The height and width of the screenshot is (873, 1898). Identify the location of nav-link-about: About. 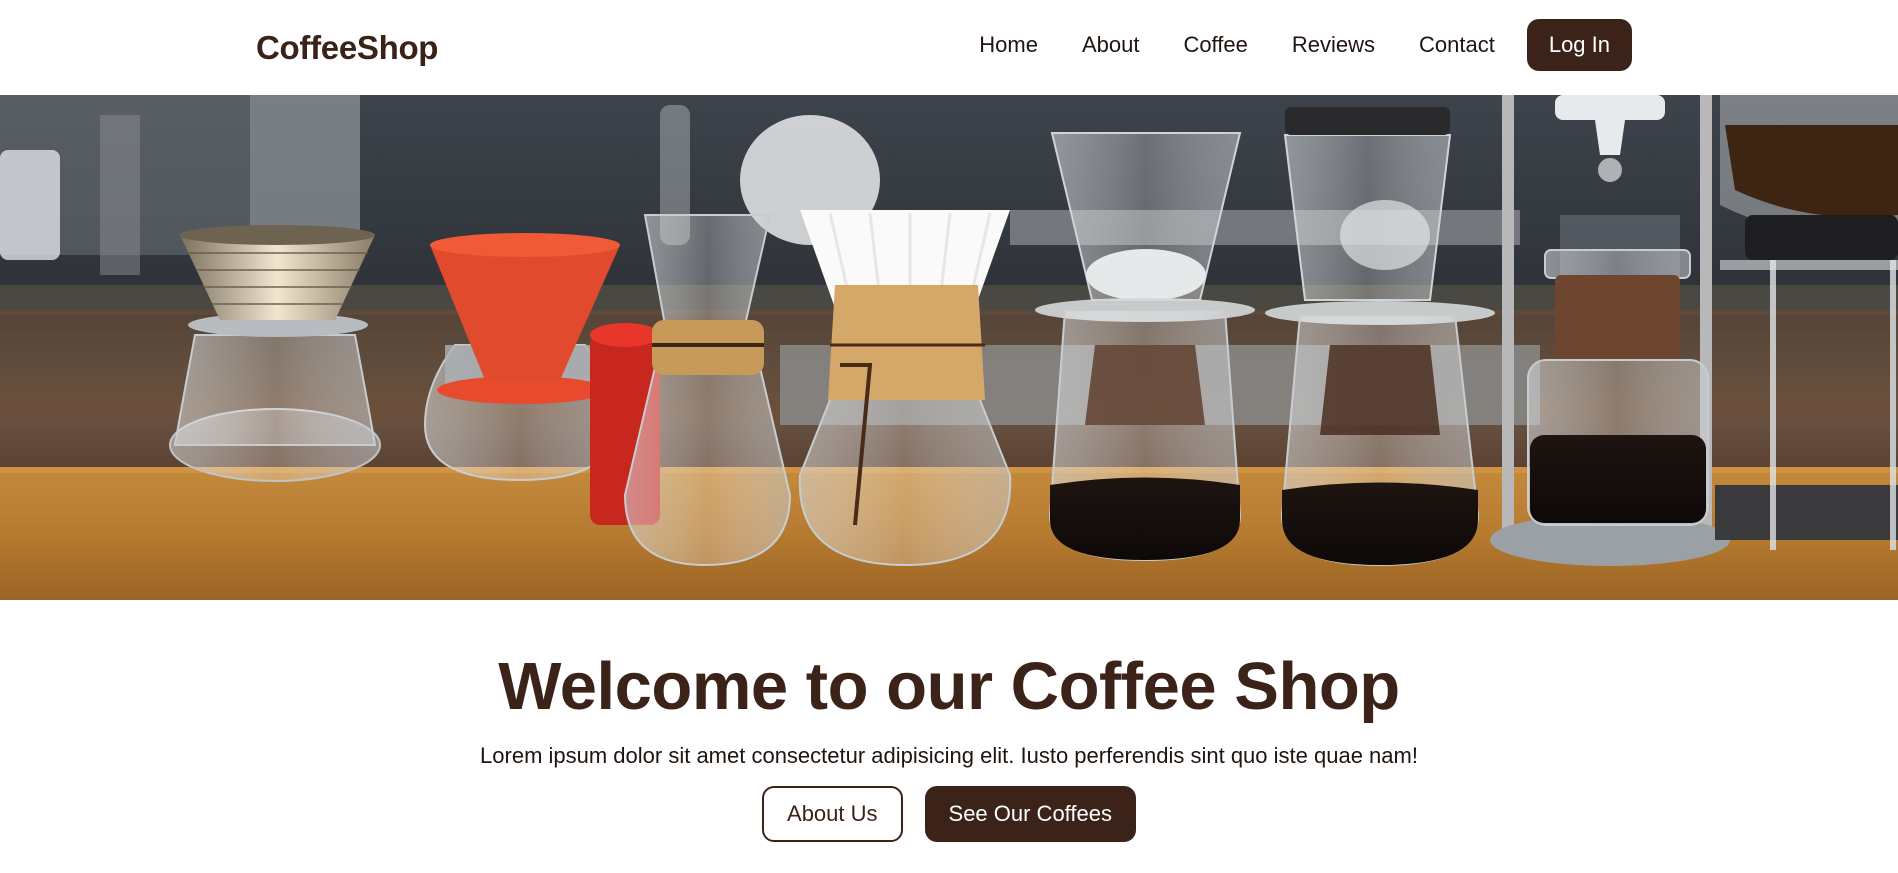
(1111, 45).